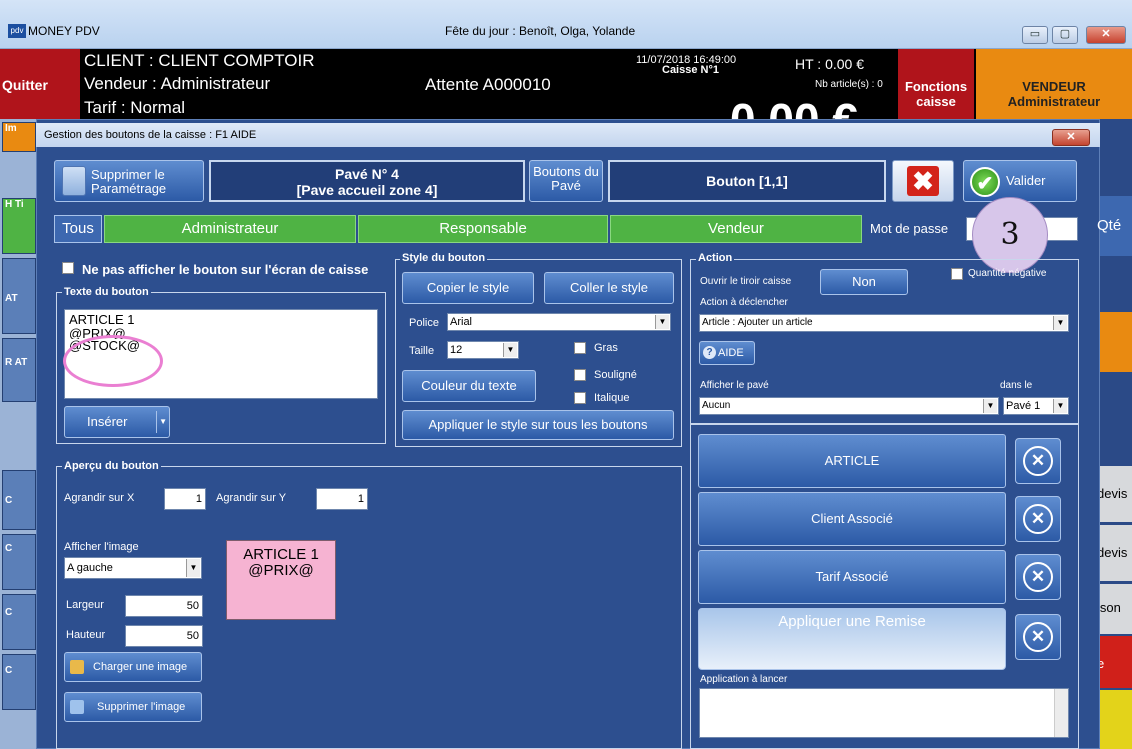 This screenshot has width=1132, height=749. Describe the element at coordinates (884, 323) in the screenshot. I see `action-select: Article : Ajouter un article ▼` at that location.